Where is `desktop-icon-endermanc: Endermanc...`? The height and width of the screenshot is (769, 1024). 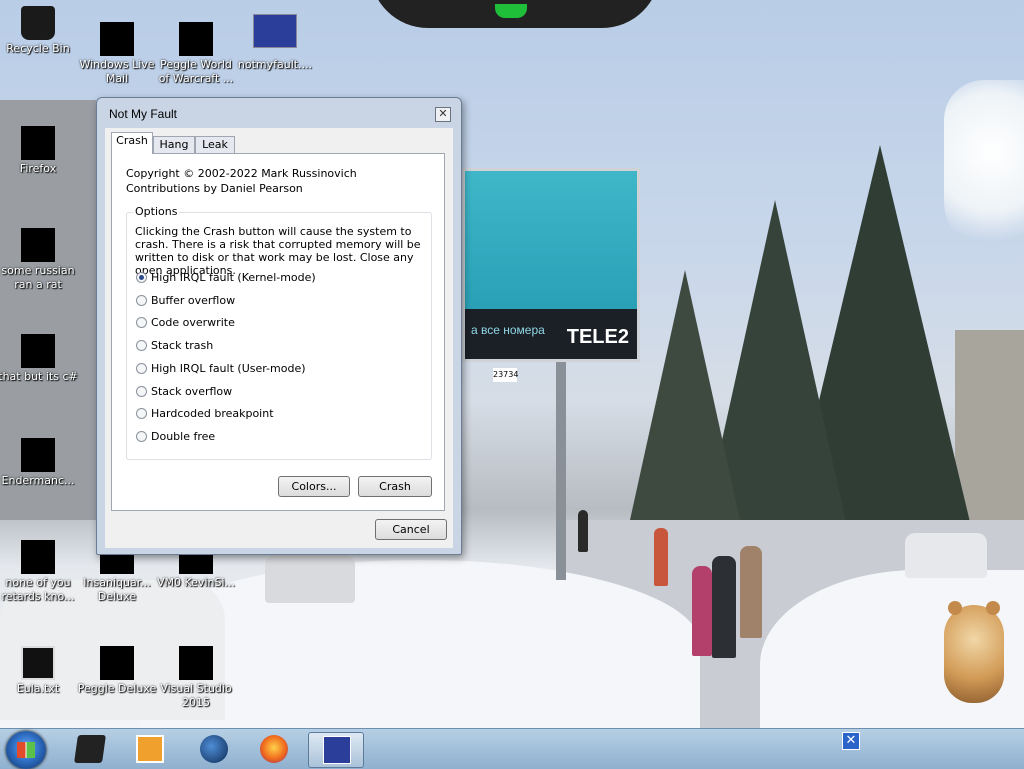
desktop-icon-endermanc: Endermanc... is located at coordinates (40, 463).